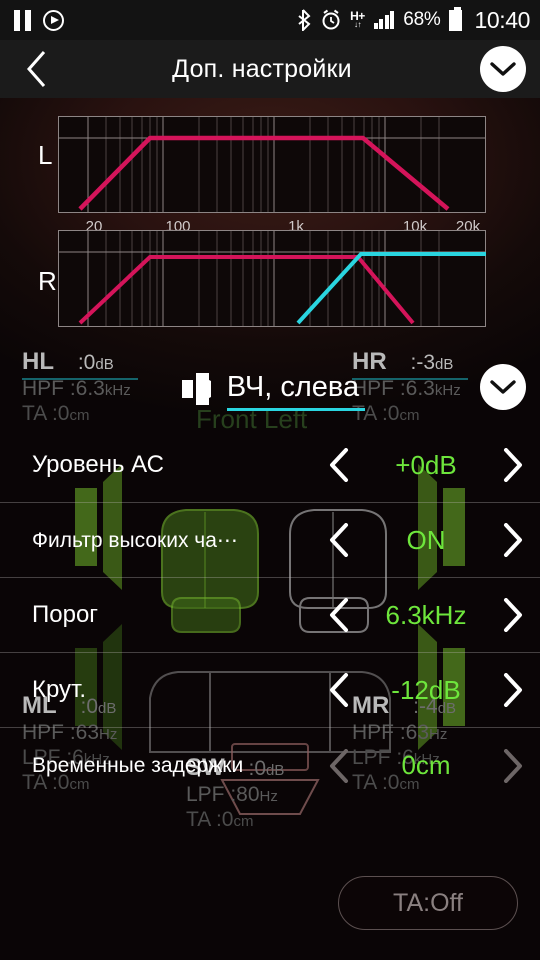 This screenshot has width=540, height=960. Describe the element at coordinates (138, 765) in the screenshot. I see `row-time-alignment-label: Временные задержки` at that location.